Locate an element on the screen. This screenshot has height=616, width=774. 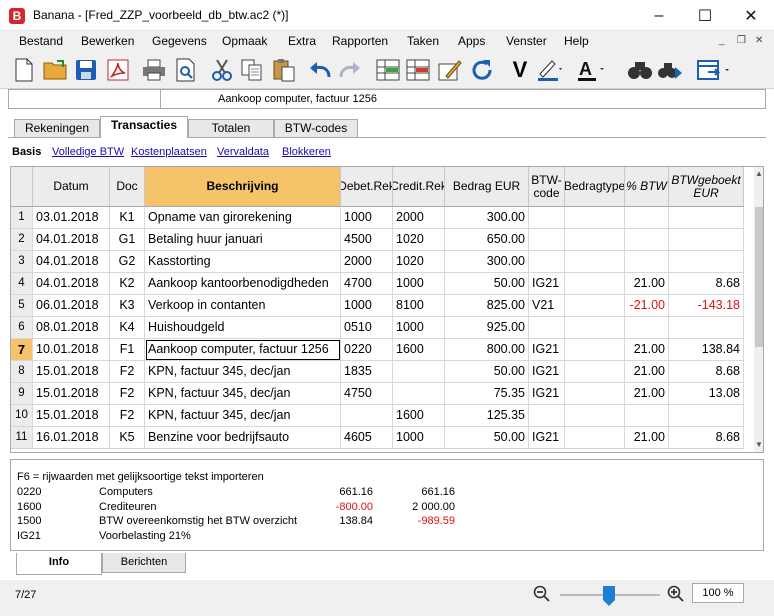
cell-doc: F2 is located at coordinates (127, 394).